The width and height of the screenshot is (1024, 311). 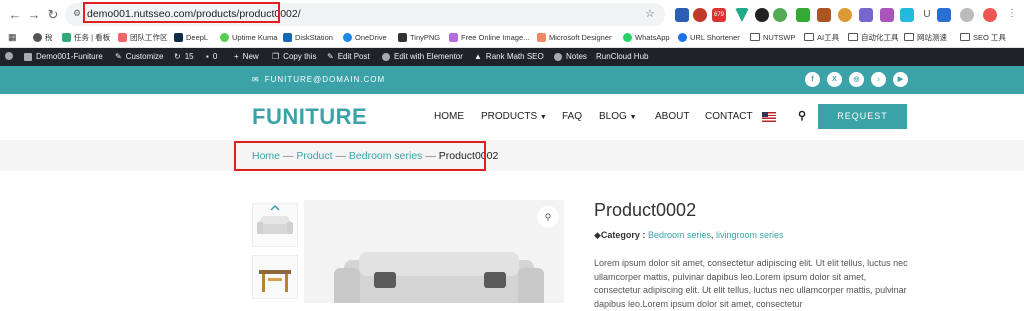 What do you see at coordinates (862, 116) in the screenshot?
I see `request-button: REQUEST` at bounding box center [862, 116].